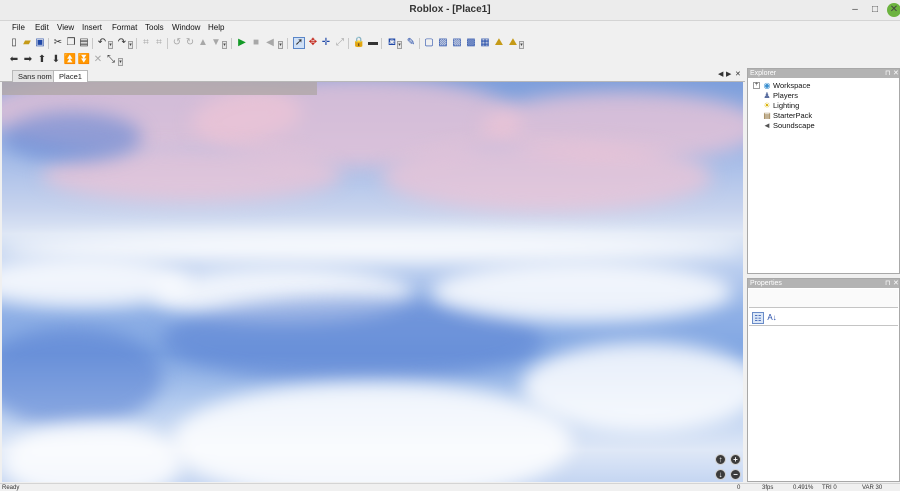 This screenshot has height=491, width=900. I want to click on properties-title: Properties, so click(766, 283).